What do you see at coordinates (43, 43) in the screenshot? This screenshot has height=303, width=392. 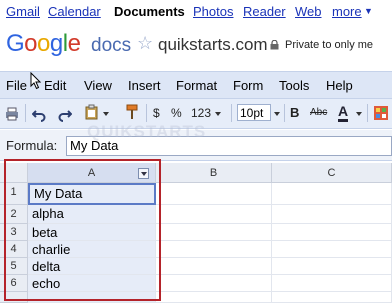 I see `google-logo: Google` at bounding box center [43, 43].